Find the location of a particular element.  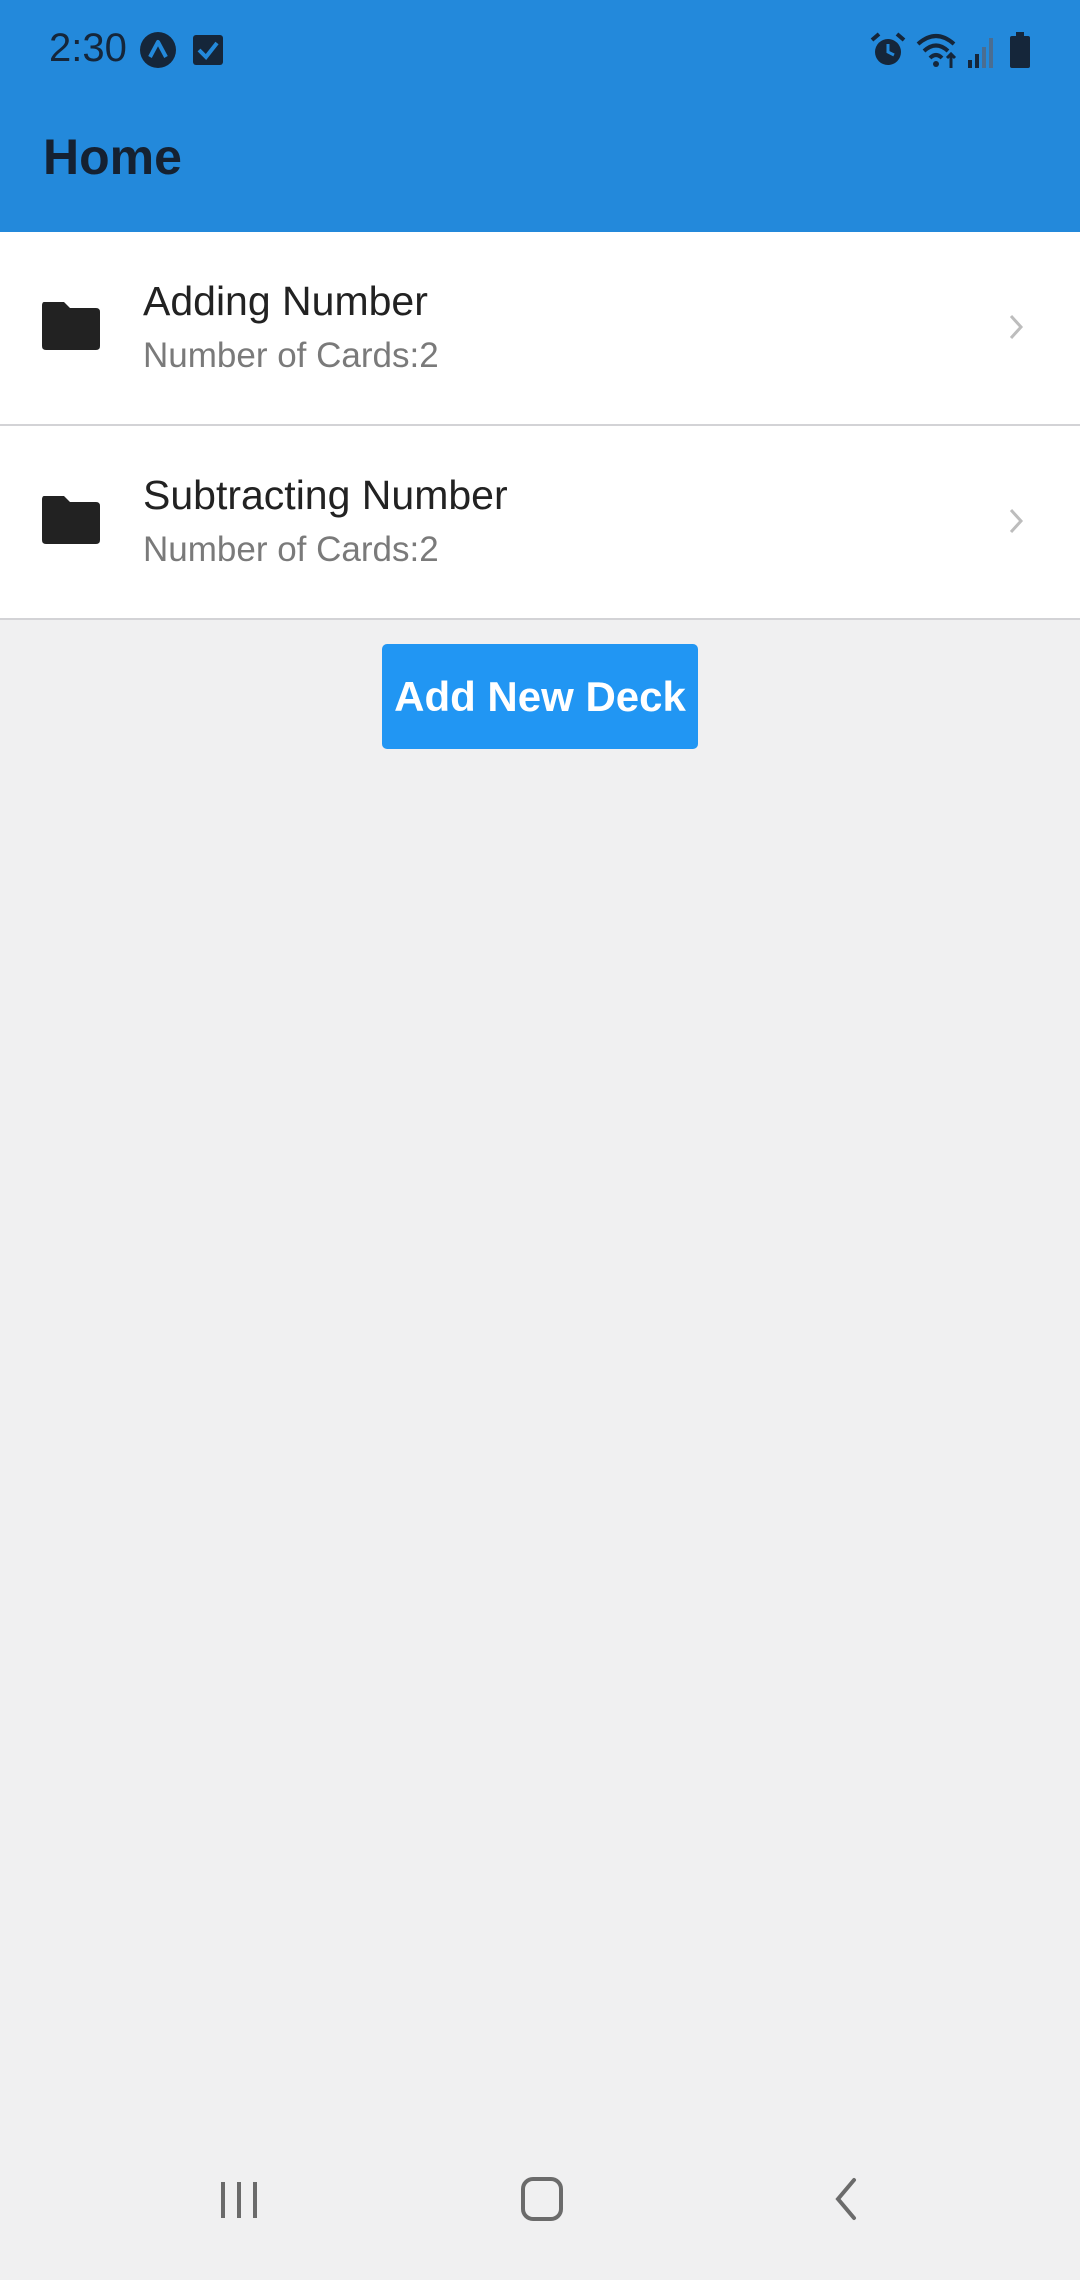

navigation-bar is located at coordinates (540, 2210).